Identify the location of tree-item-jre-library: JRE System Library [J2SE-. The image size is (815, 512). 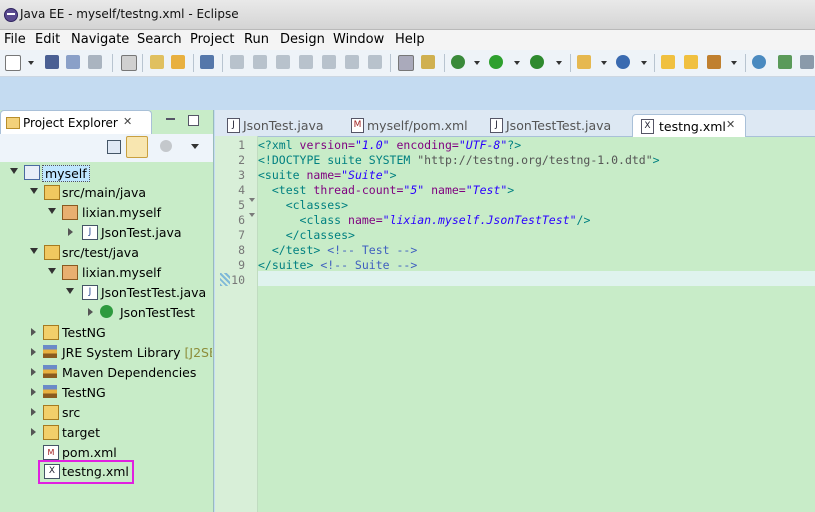
(106, 352).